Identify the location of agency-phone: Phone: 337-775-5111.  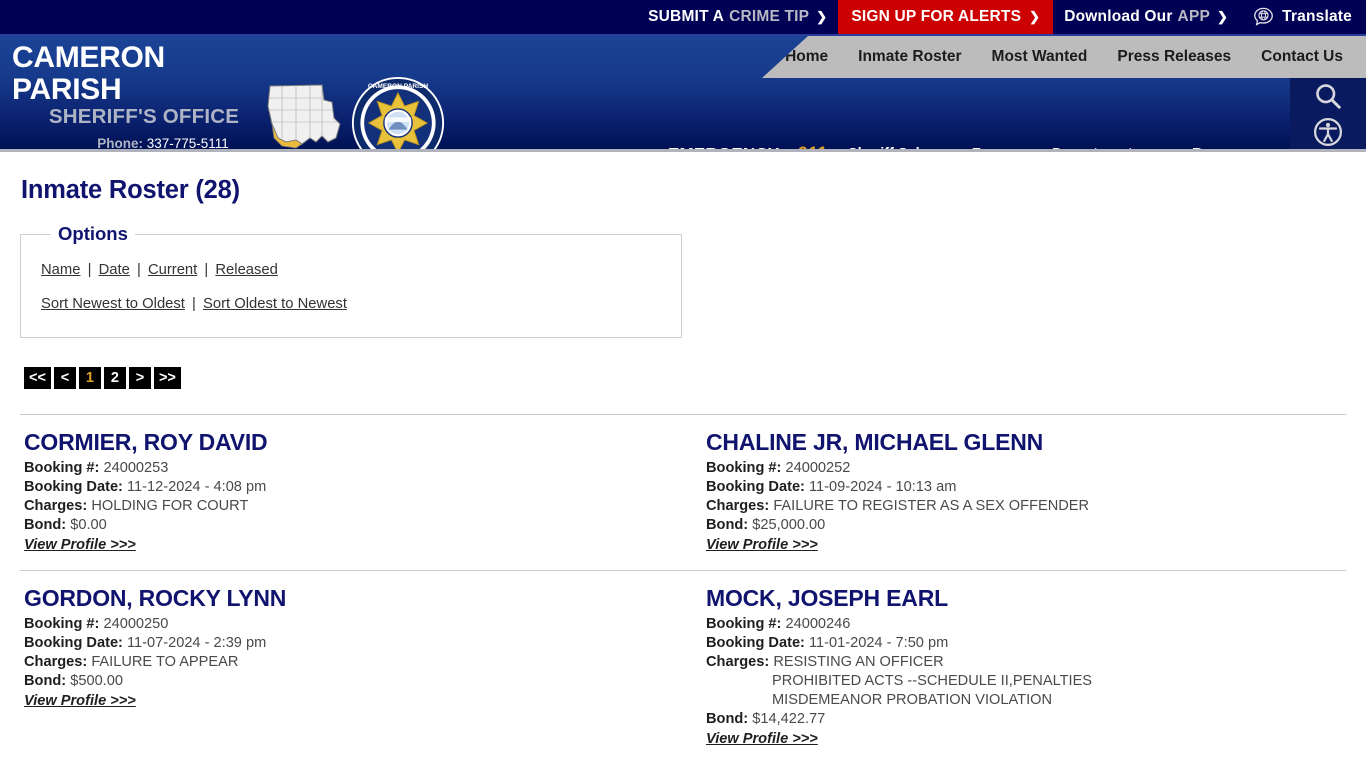
(133, 143).